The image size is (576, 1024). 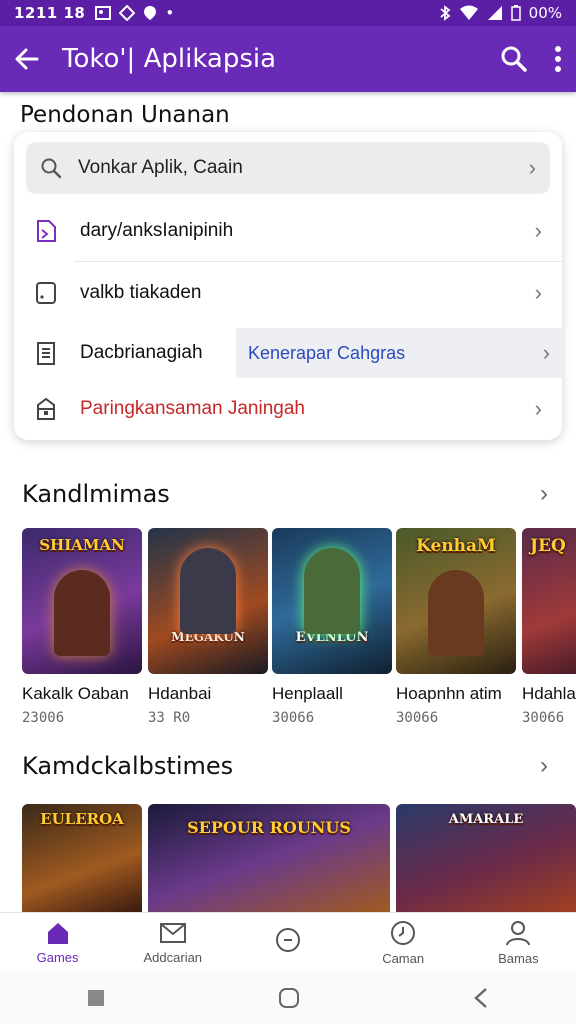 I want to click on game-card: SHIAMAN Kakalk Oaban 23006, so click(x=82, y=627).